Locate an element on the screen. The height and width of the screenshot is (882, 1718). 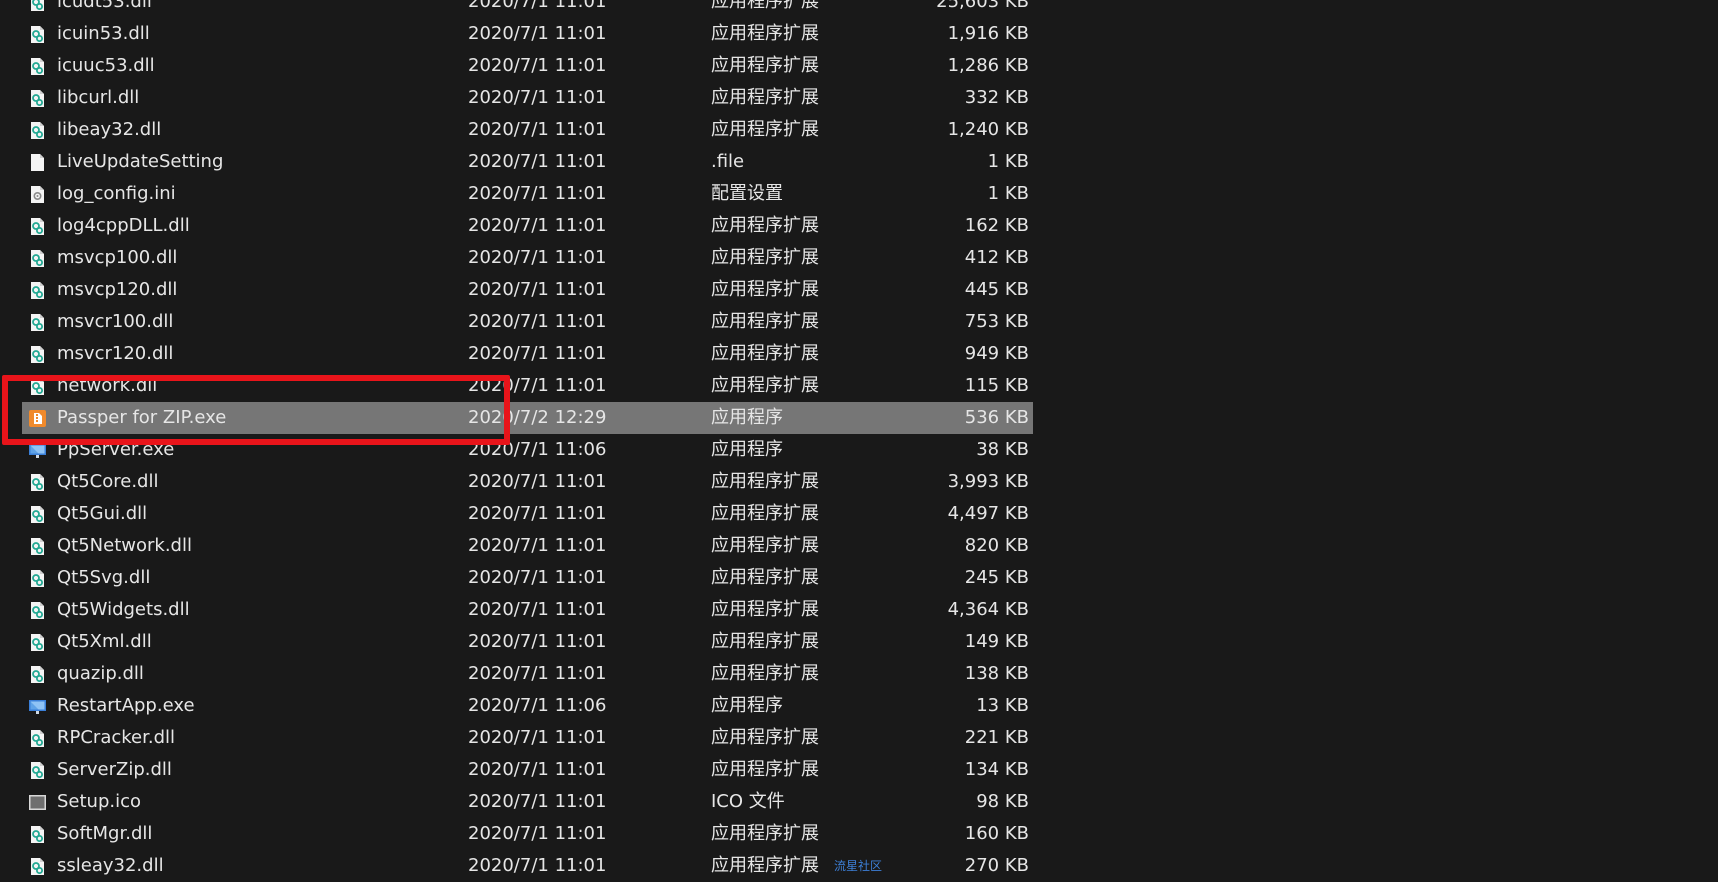
file-name: msvcr120.dll is located at coordinates (115, 353).